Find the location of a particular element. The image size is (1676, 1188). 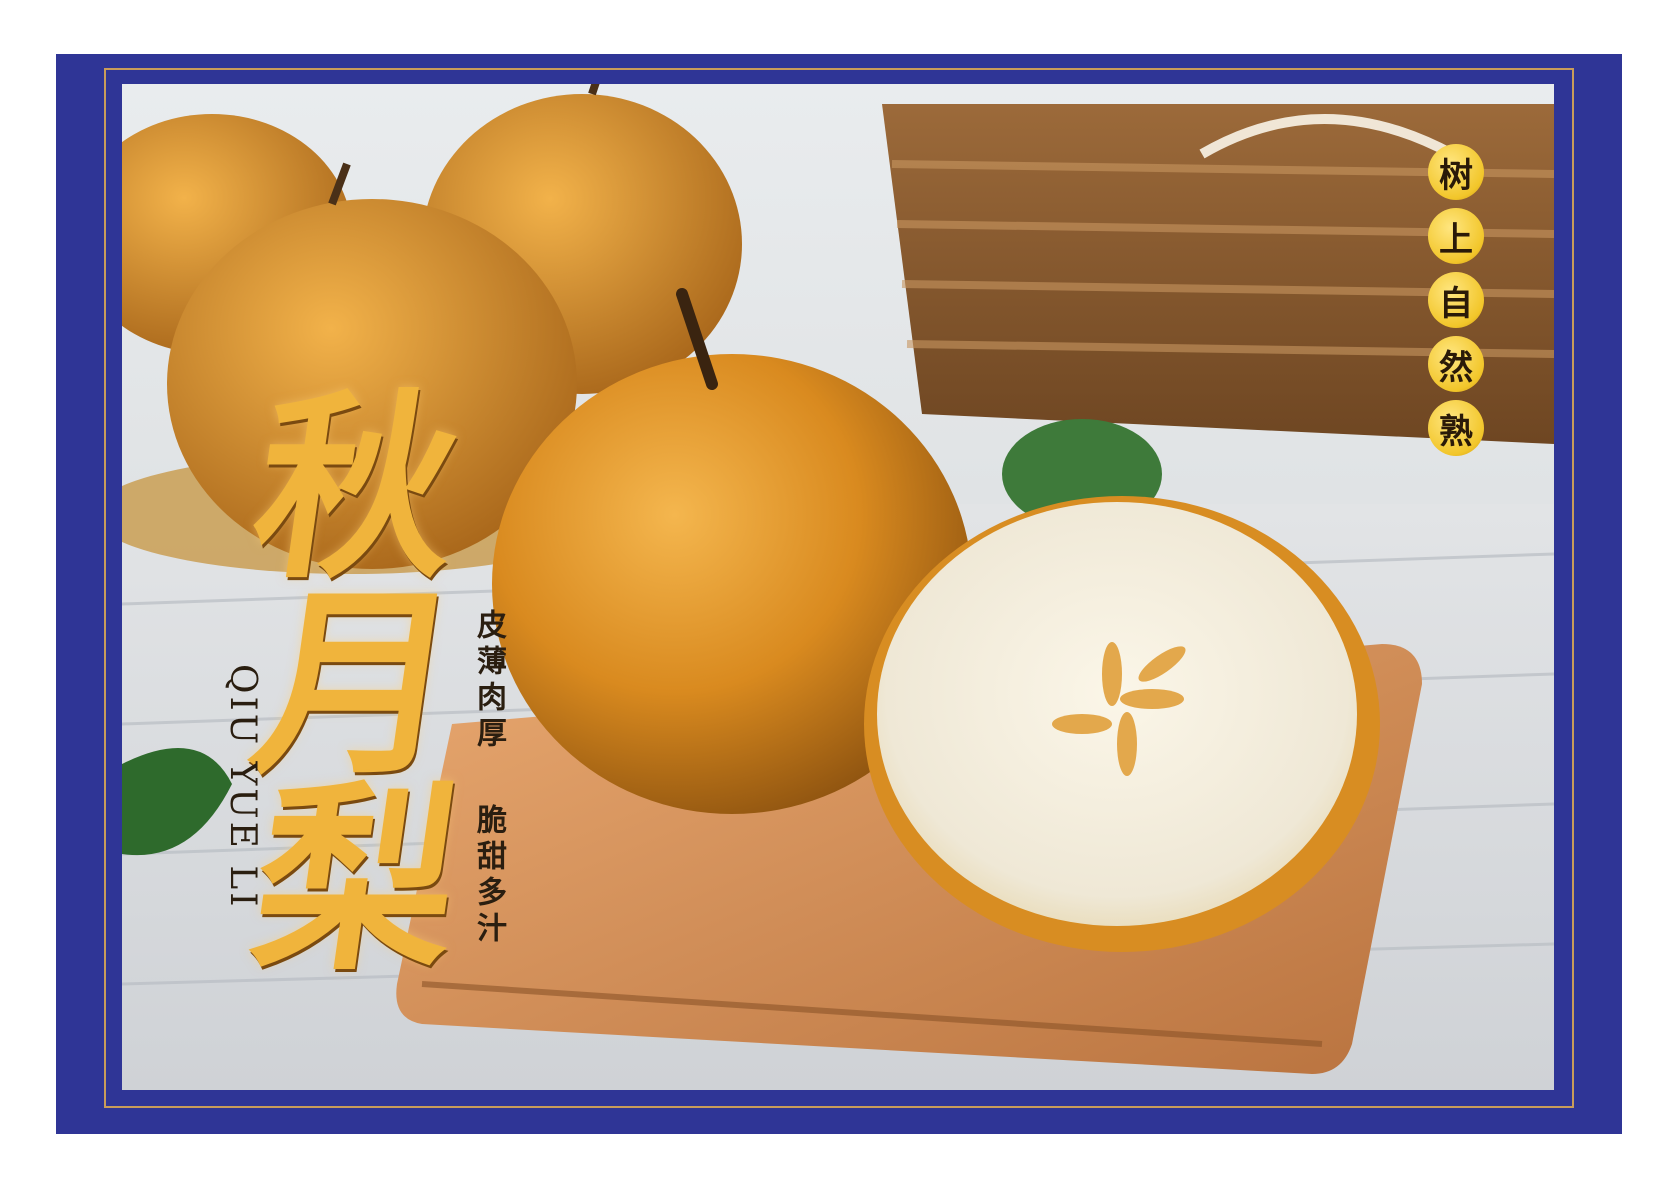

title-char-3: 梨 is located at coordinates (357, 880).